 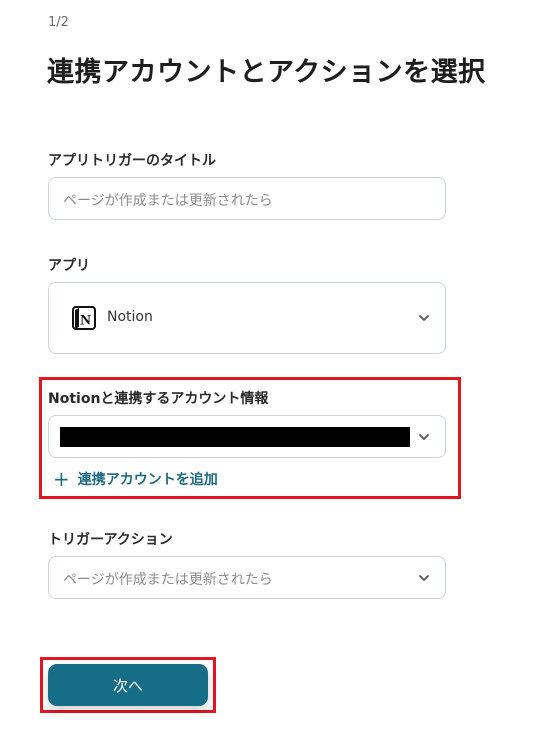 I want to click on add-account-label: 連携アカウントを追加, so click(x=147, y=480).